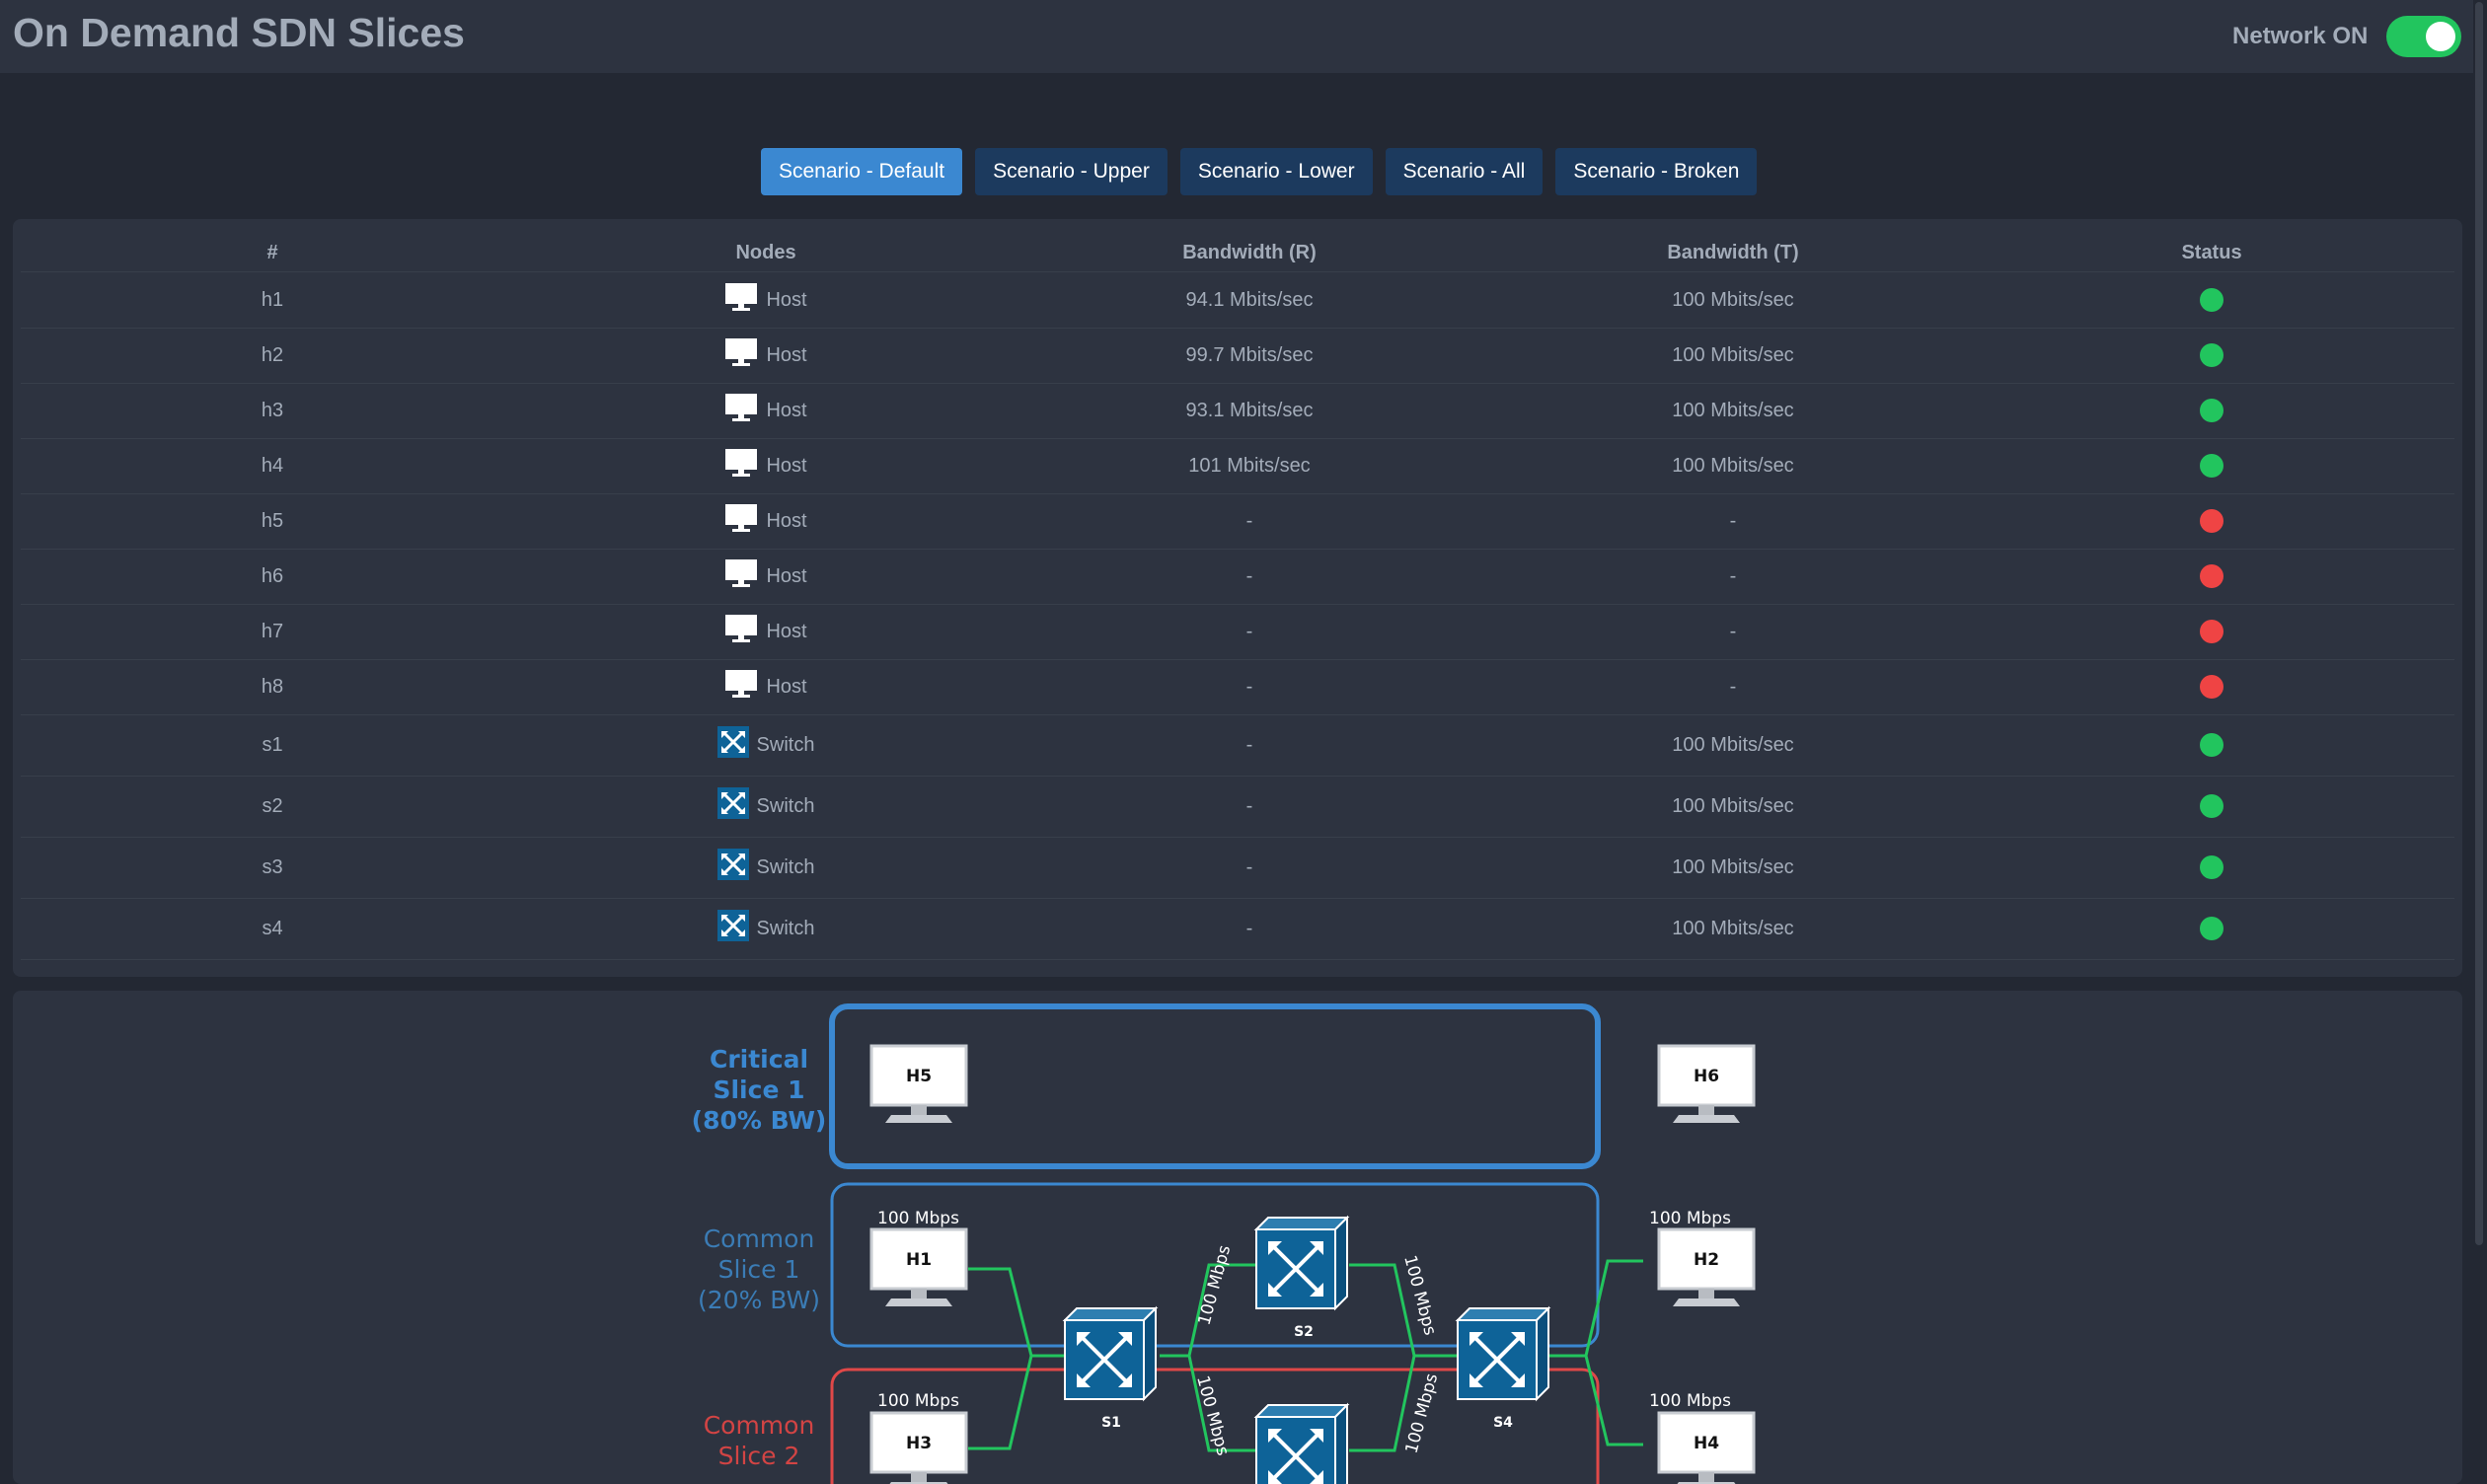  What do you see at coordinates (272, 575) in the screenshot?
I see `row-id: h6` at bounding box center [272, 575].